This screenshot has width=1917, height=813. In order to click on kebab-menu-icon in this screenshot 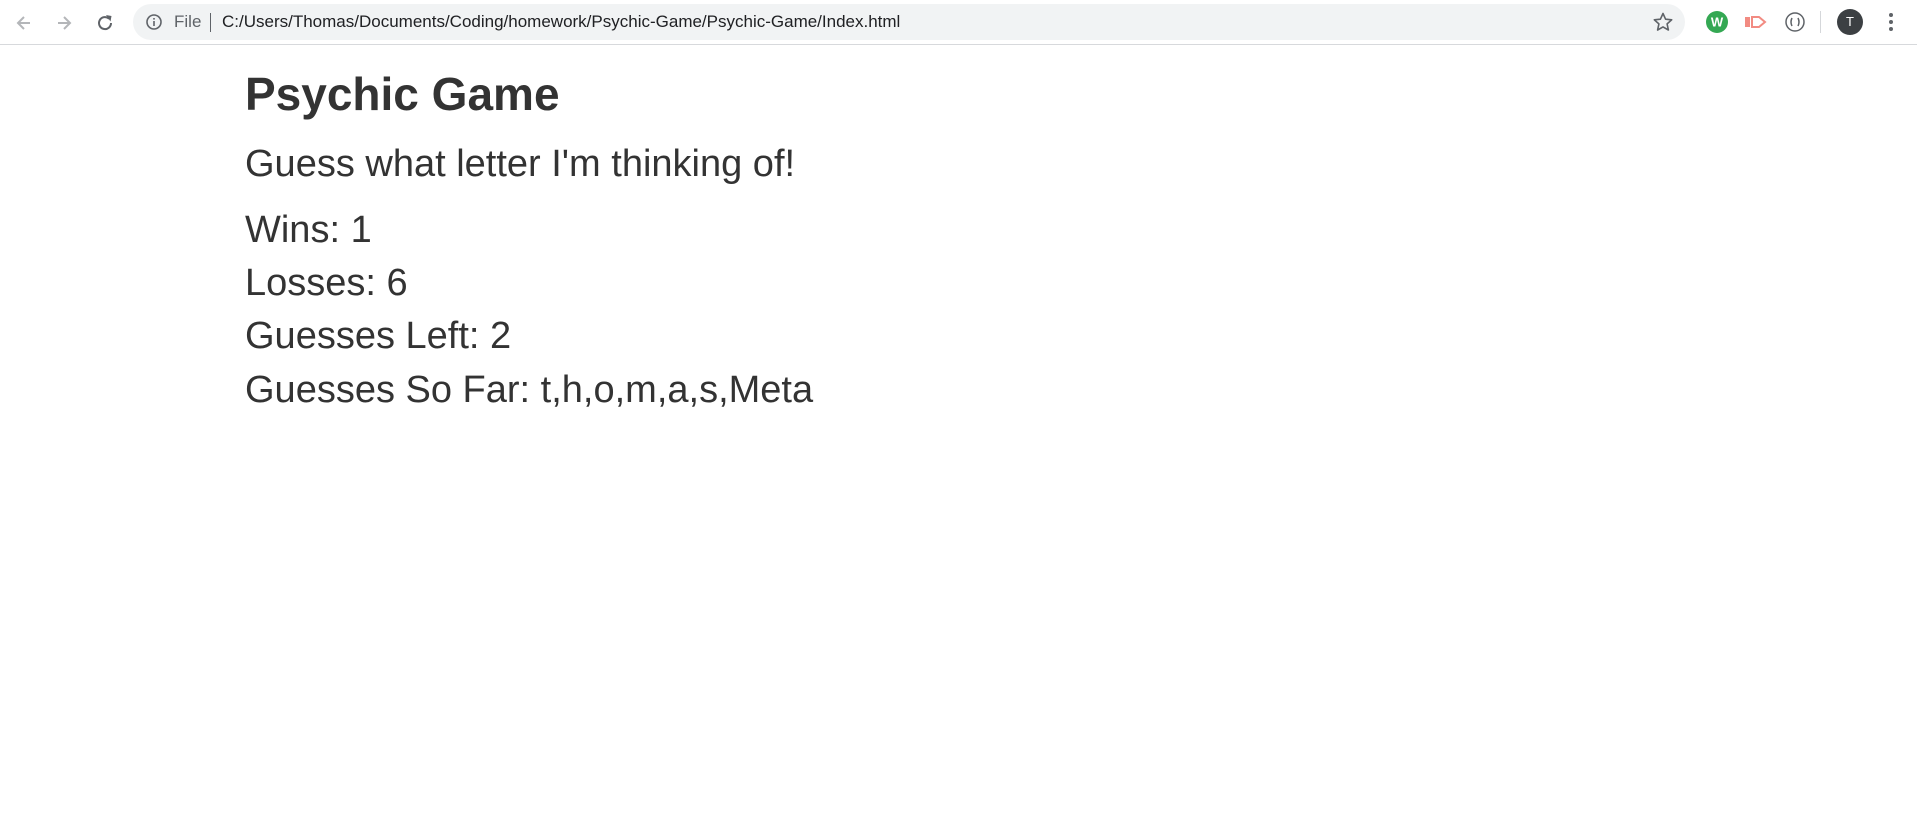, I will do `click(1891, 22)`.